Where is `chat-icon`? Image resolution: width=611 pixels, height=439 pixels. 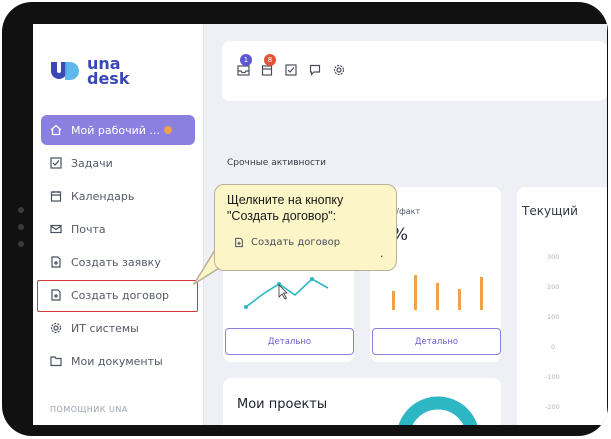
chat-icon is located at coordinates (315, 70).